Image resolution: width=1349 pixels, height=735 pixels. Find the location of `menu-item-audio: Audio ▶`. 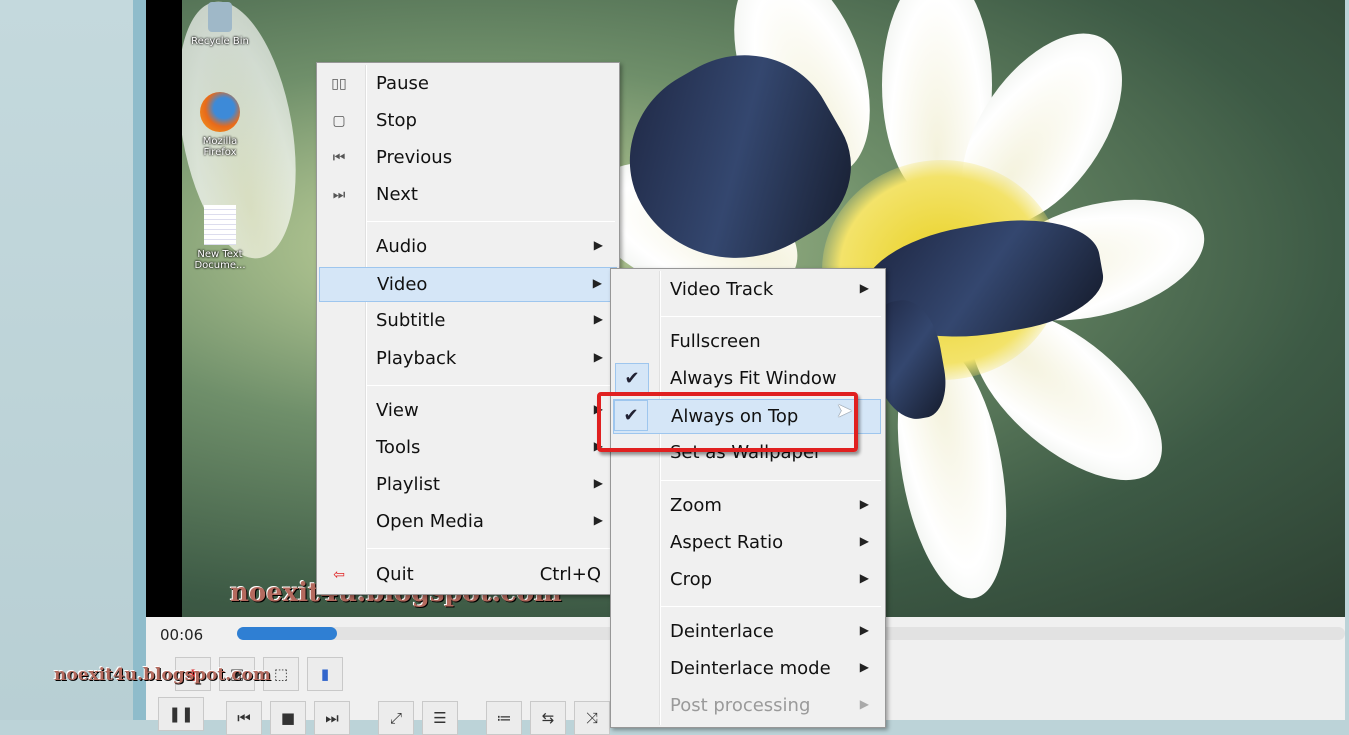

menu-item-audio: Audio ▶ is located at coordinates (468, 247).